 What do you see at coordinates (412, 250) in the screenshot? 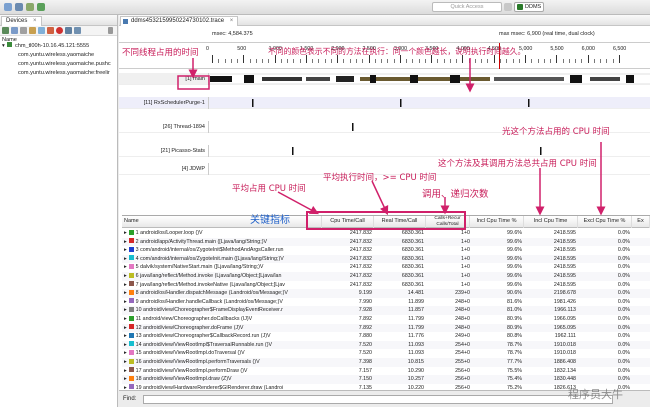
I see `cell-real-call: 6830.361` at bounding box center [412, 250].